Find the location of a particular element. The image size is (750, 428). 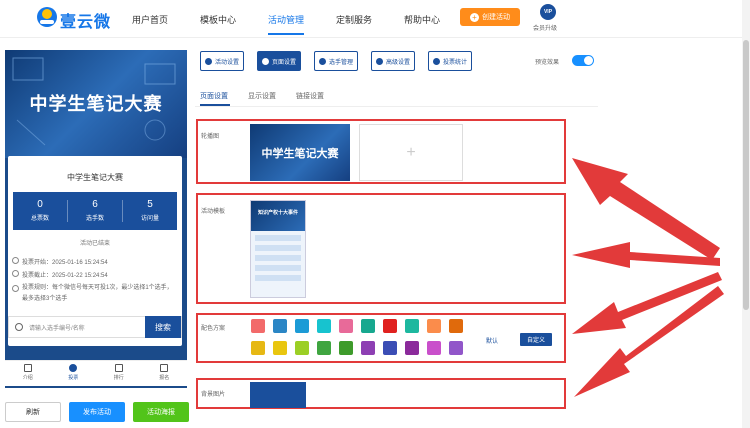

template-label: 活动模板 is located at coordinates (213, 212).